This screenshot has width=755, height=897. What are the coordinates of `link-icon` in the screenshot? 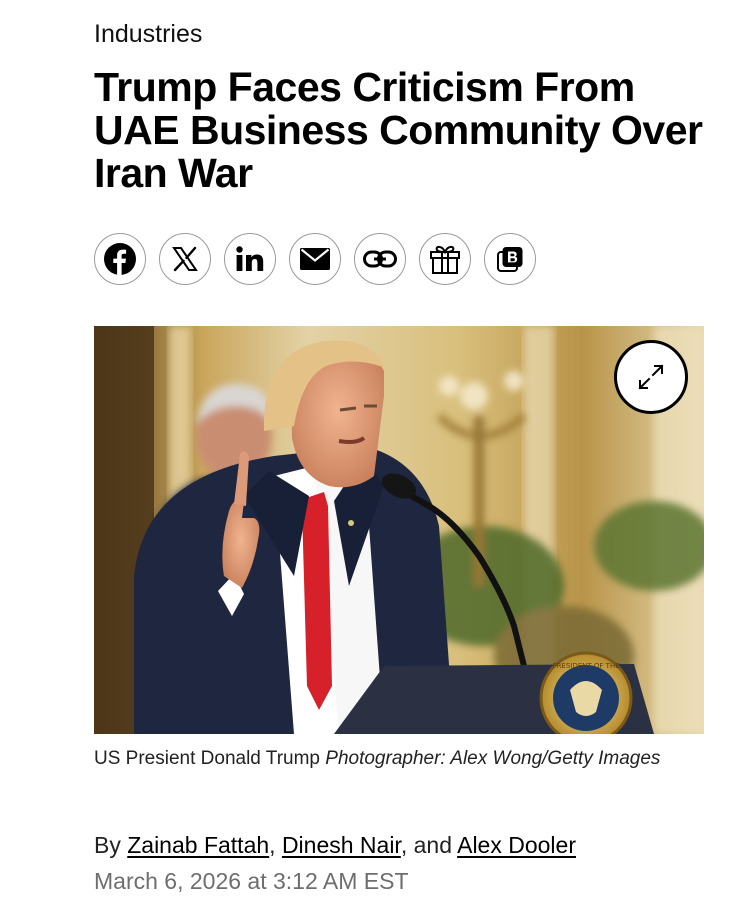 It's located at (380, 259).